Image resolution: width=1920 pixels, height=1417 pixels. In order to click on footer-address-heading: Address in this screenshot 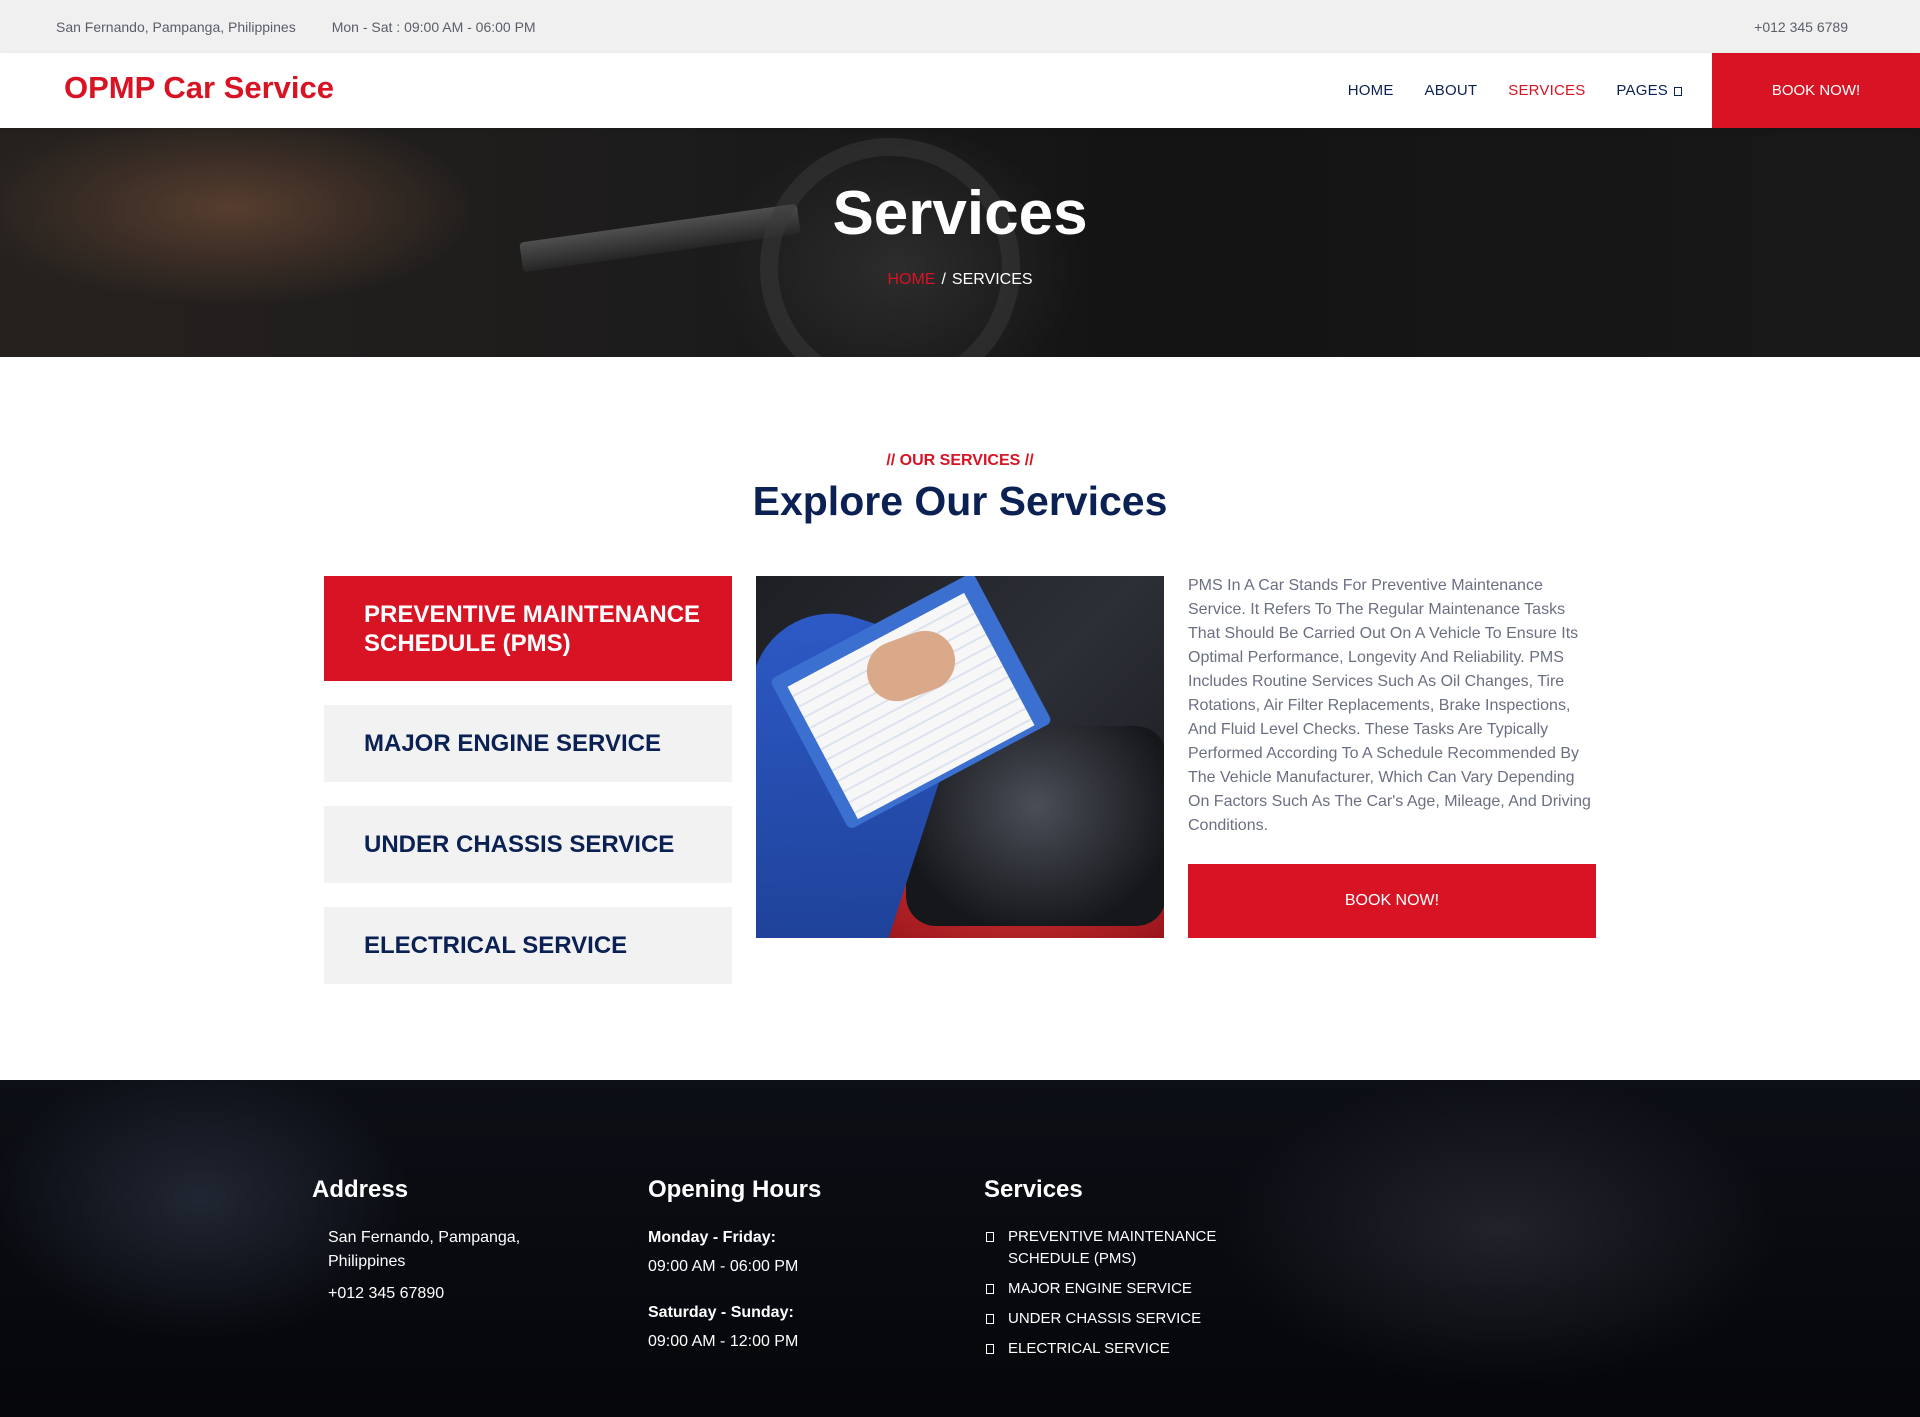, I will do `click(360, 1189)`.